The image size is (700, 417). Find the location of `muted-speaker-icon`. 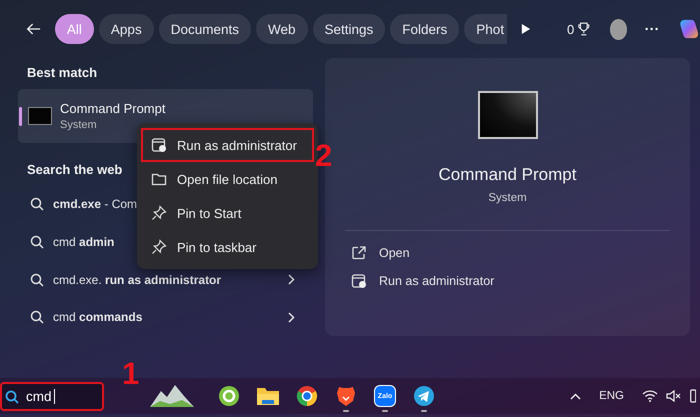

muted-speaker-icon is located at coordinates (674, 396).